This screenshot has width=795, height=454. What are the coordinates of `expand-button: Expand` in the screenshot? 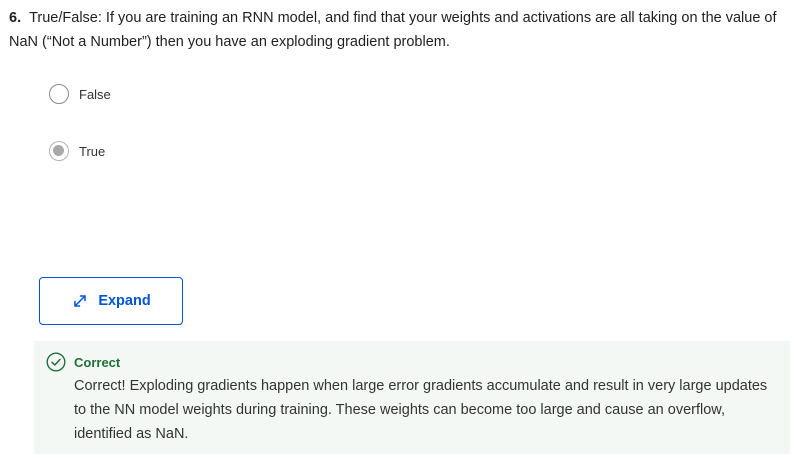 It's located at (111, 301).